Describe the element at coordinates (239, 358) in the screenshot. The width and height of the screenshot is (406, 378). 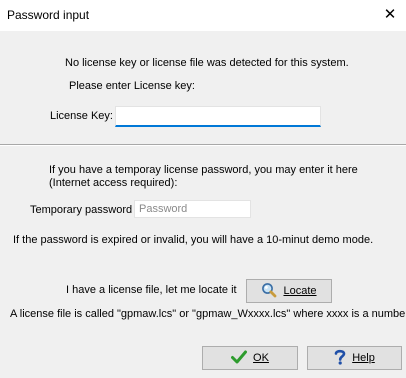
I see `checkmark-icon` at that location.